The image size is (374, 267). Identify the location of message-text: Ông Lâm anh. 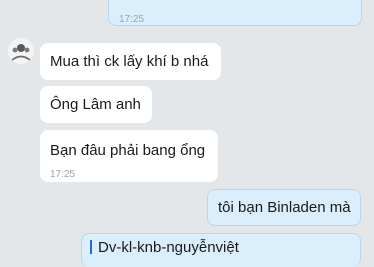
(95, 104).